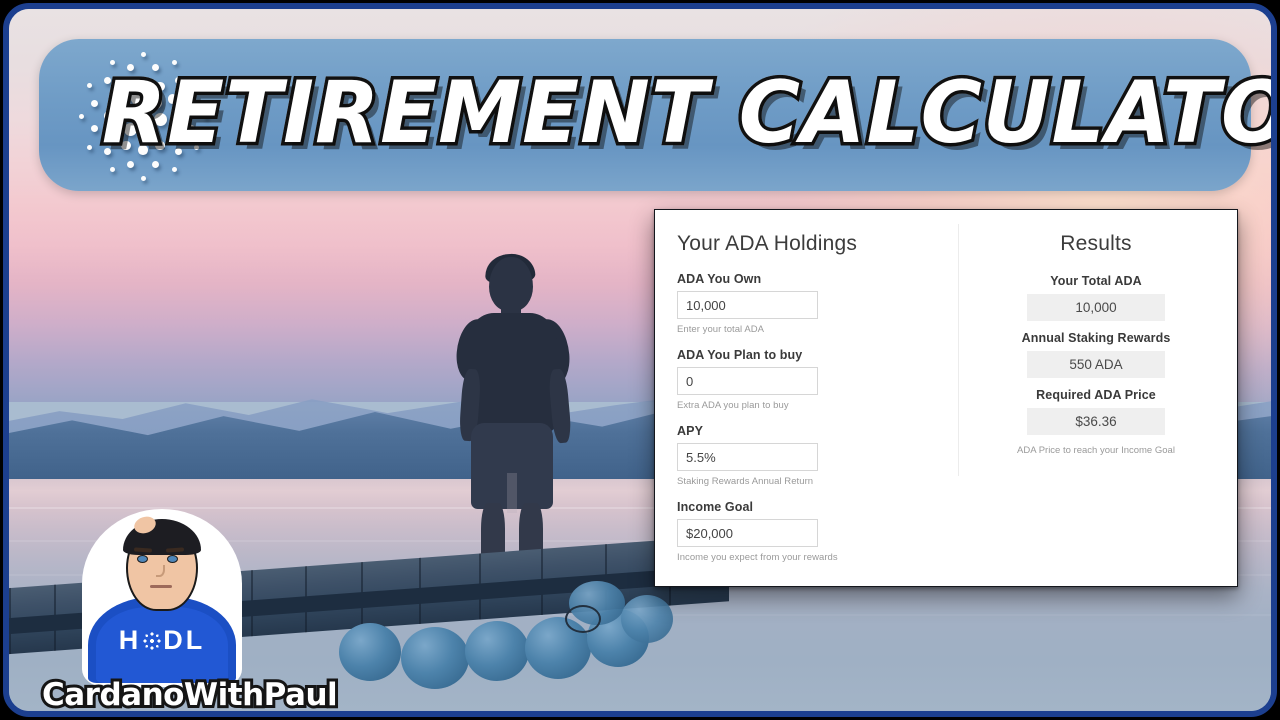  Describe the element at coordinates (747, 381) in the screenshot. I see `input-ada-plan-to-buy` at that location.